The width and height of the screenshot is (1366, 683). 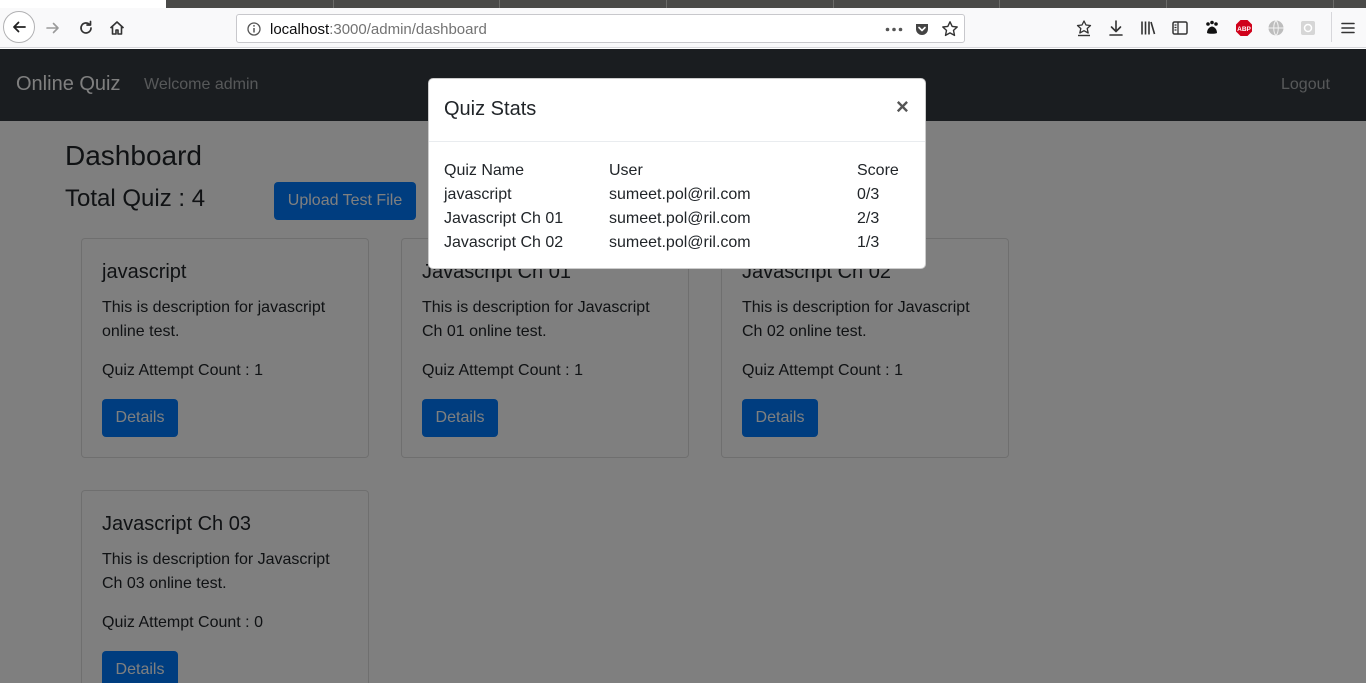 I want to click on cell-quiz-name: Javascript Ch 01, so click(x=504, y=218).